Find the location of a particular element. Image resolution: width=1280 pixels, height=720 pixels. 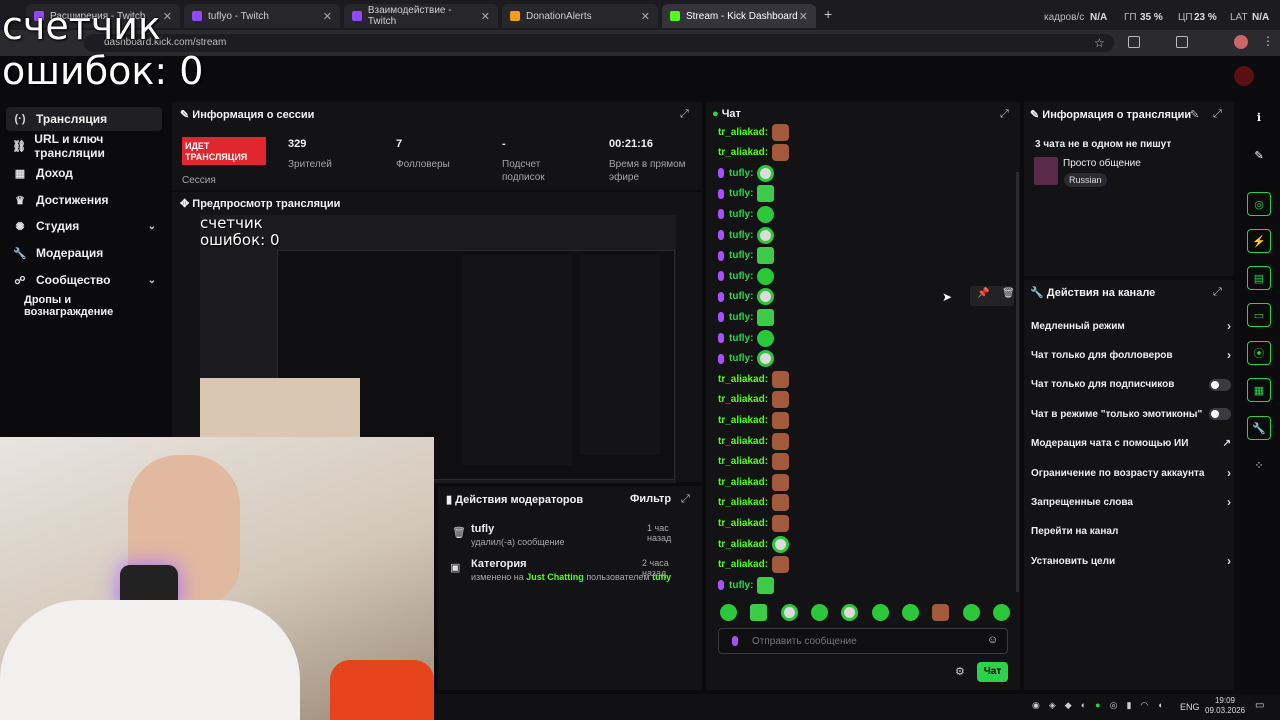

extension-icon is located at coordinates (1134, 42).